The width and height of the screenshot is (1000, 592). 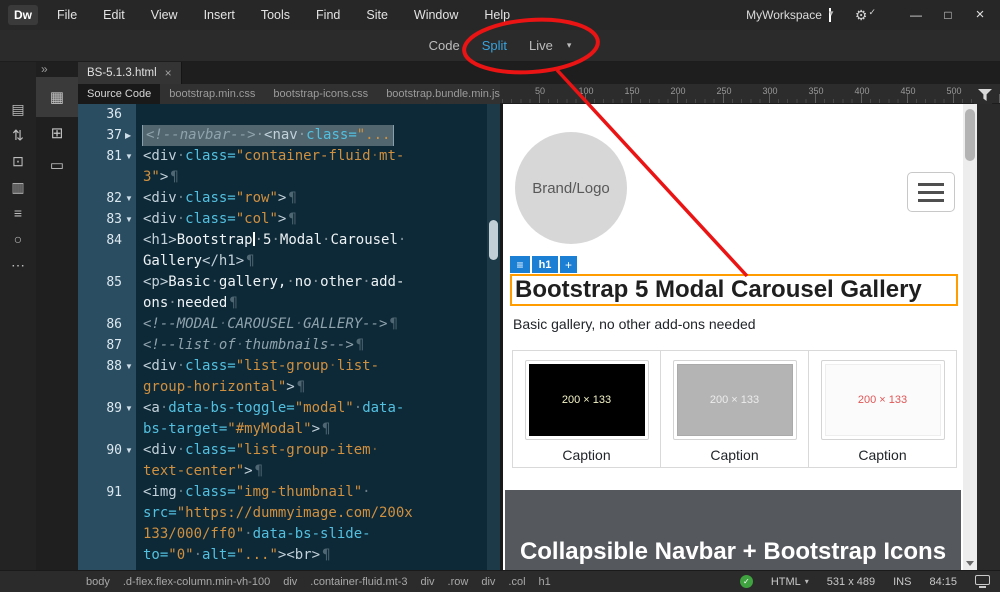 I want to click on doc-type-indicator: HTML ▾, so click(x=790, y=582).